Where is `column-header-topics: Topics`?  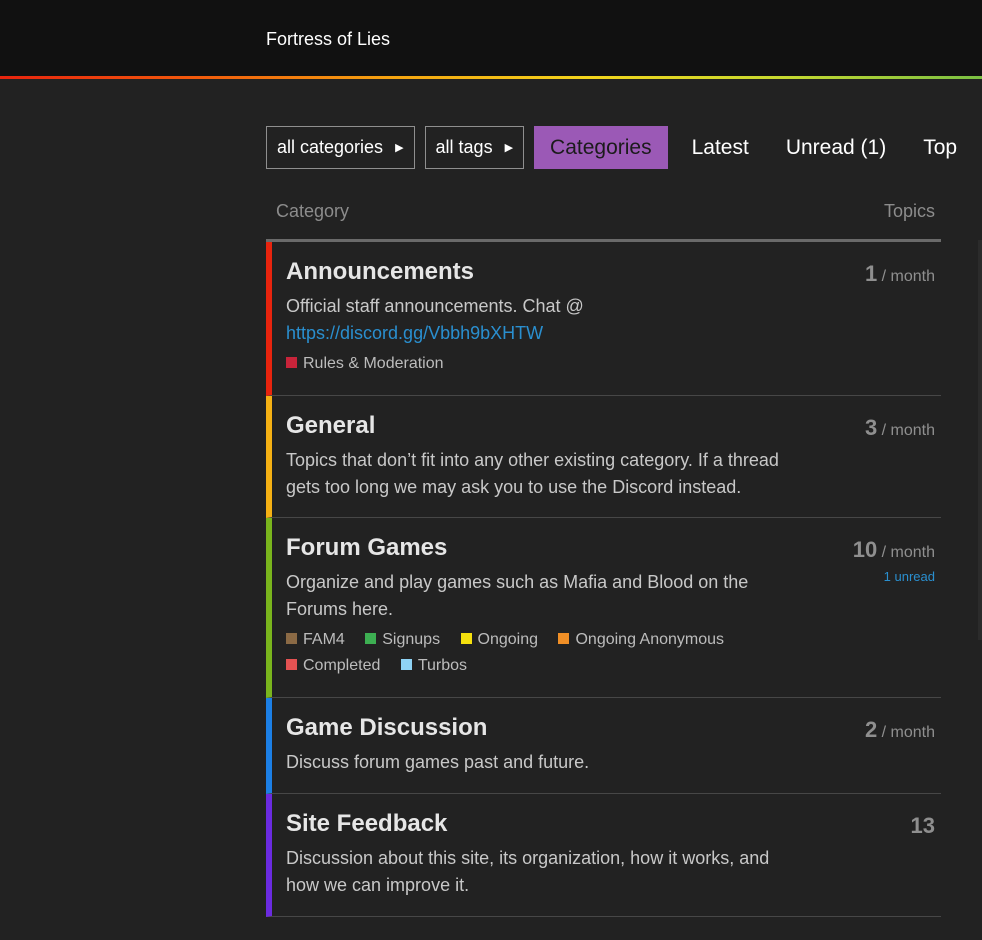
column-header-topics: Topics is located at coordinates (909, 211).